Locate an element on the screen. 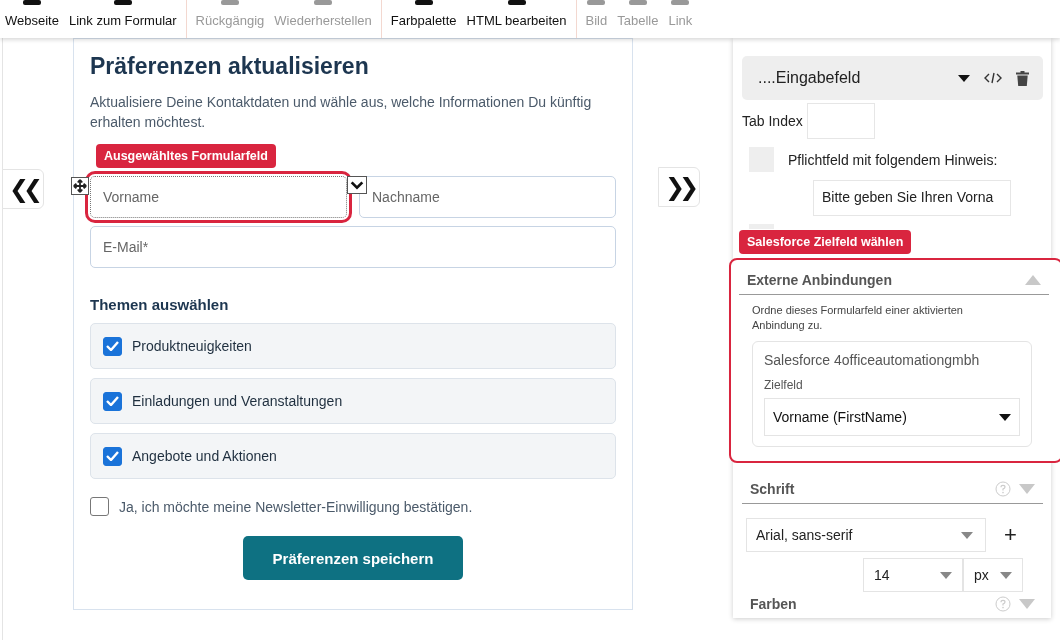 The height and width of the screenshot is (640, 1060). trash-icon is located at coordinates (1022, 78).